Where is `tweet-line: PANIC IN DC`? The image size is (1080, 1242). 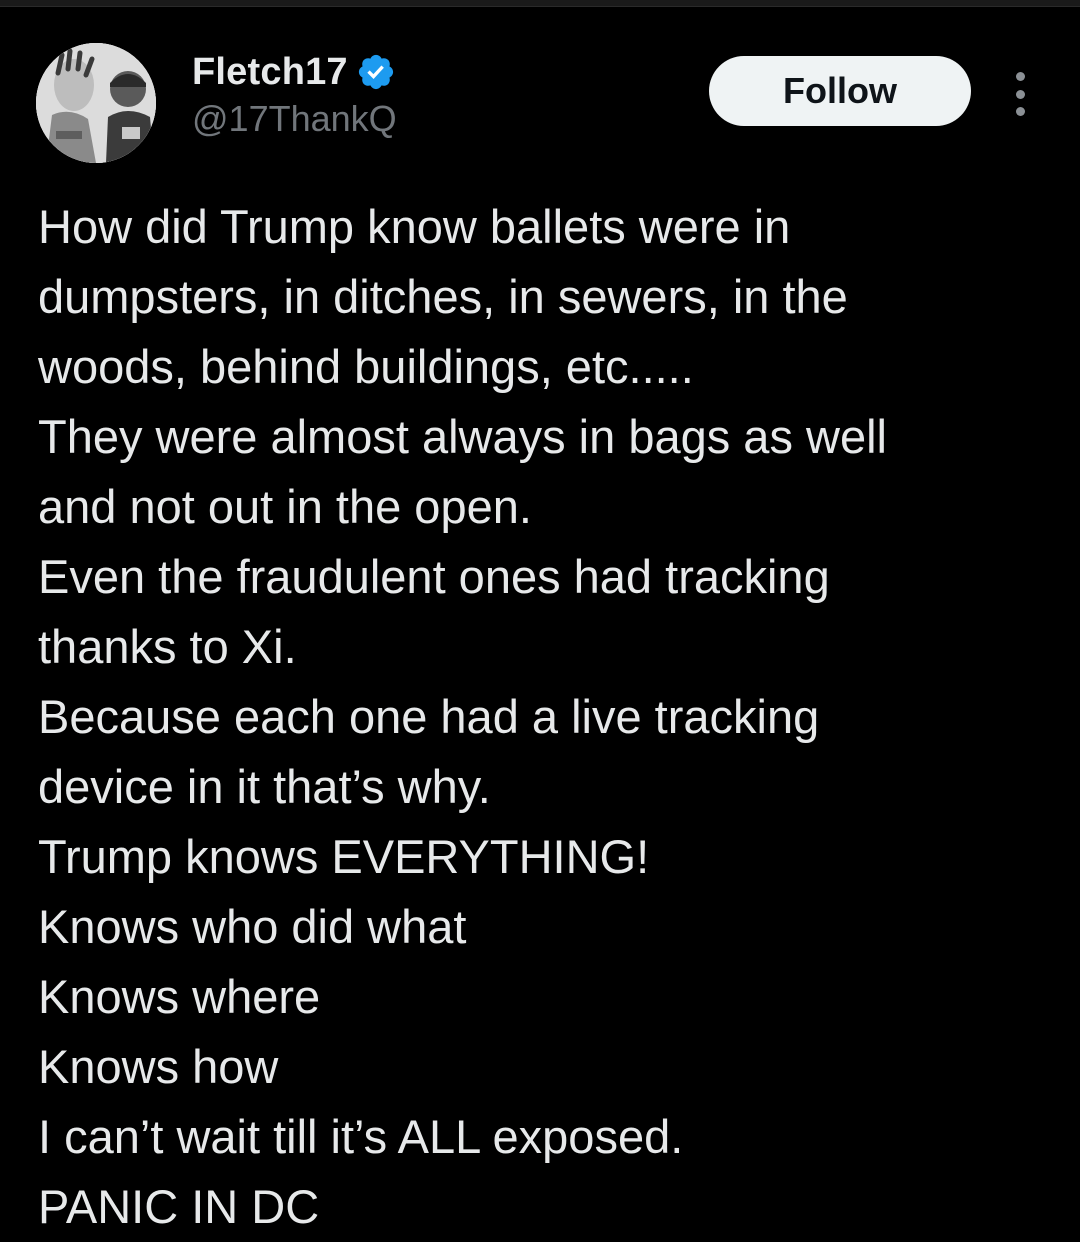 tweet-line: PANIC IN DC is located at coordinates (179, 1206).